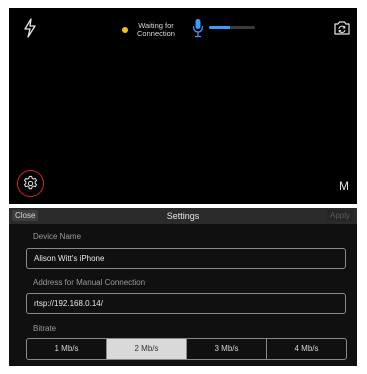  What do you see at coordinates (30, 28) in the screenshot?
I see `flash-icon` at bounding box center [30, 28].